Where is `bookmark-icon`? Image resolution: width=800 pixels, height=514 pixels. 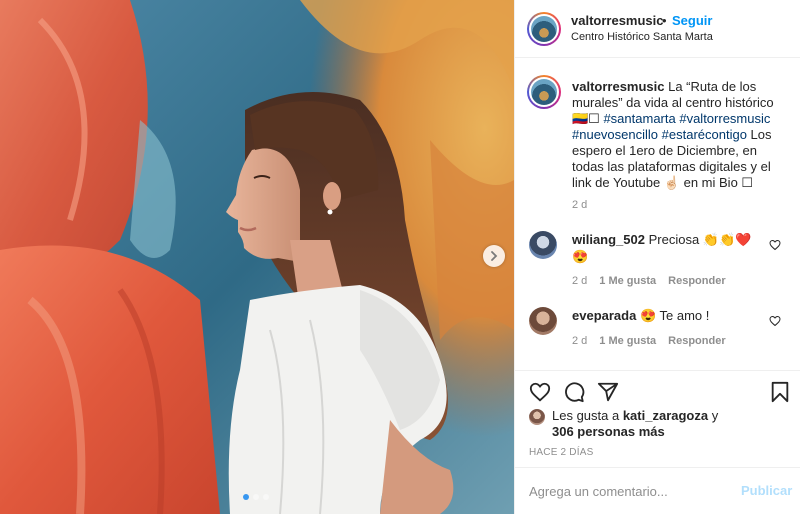
bookmark-icon is located at coordinates (780, 392).